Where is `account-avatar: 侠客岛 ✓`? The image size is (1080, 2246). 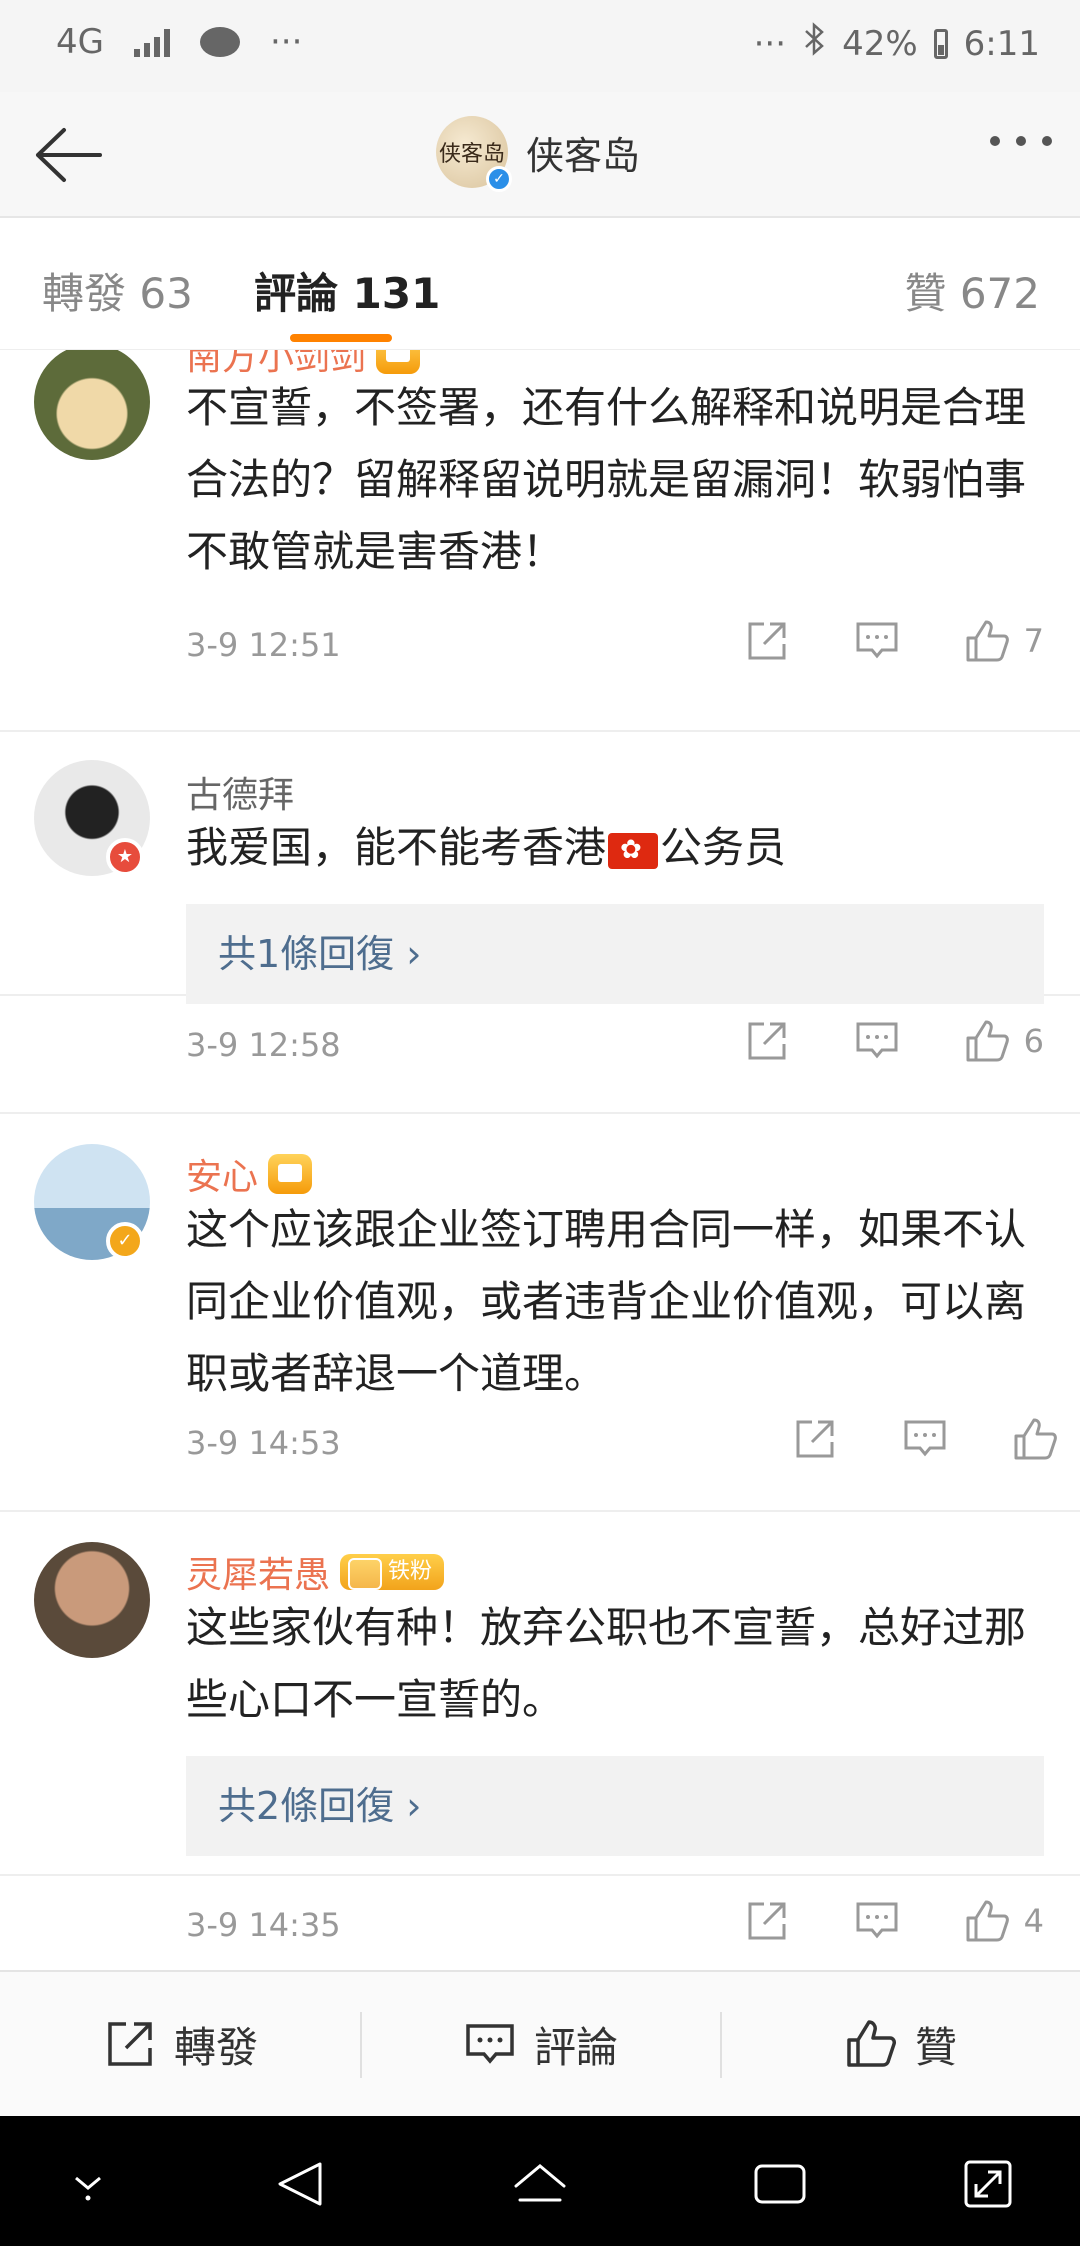
account-avatar: 侠客岛 ✓ is located at coordinates (474, 154).